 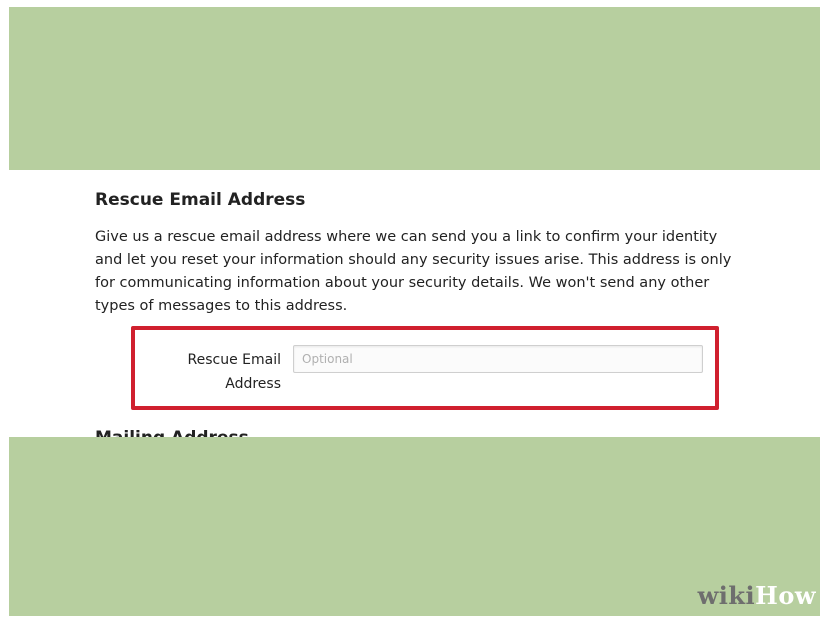 I want to click on highlighted-field-box: Rescue Email Address, so click(x=425, y=368).